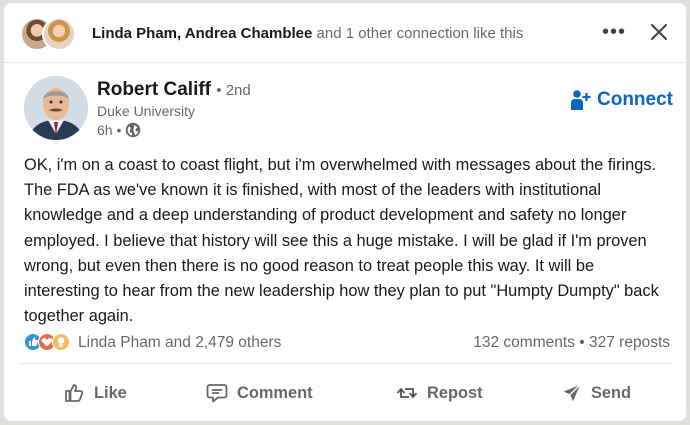 The width and height of the screenshot is (690, 425). What do you see at coordinates (346, 363) in the screenshot?
I see `divider` at bounding box center [346, 363].